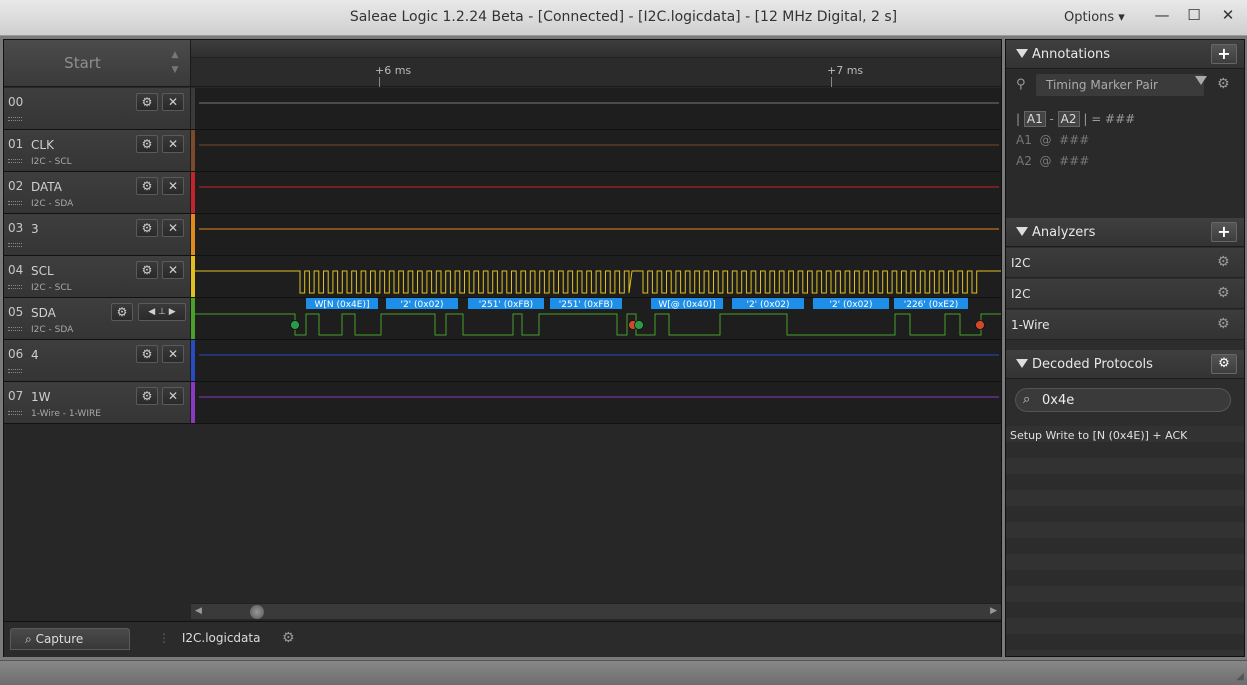 The height and width of the screenshot is (685, 1247). I want to click on annotation-gear-icon: ⚙, so click(1223, 84).